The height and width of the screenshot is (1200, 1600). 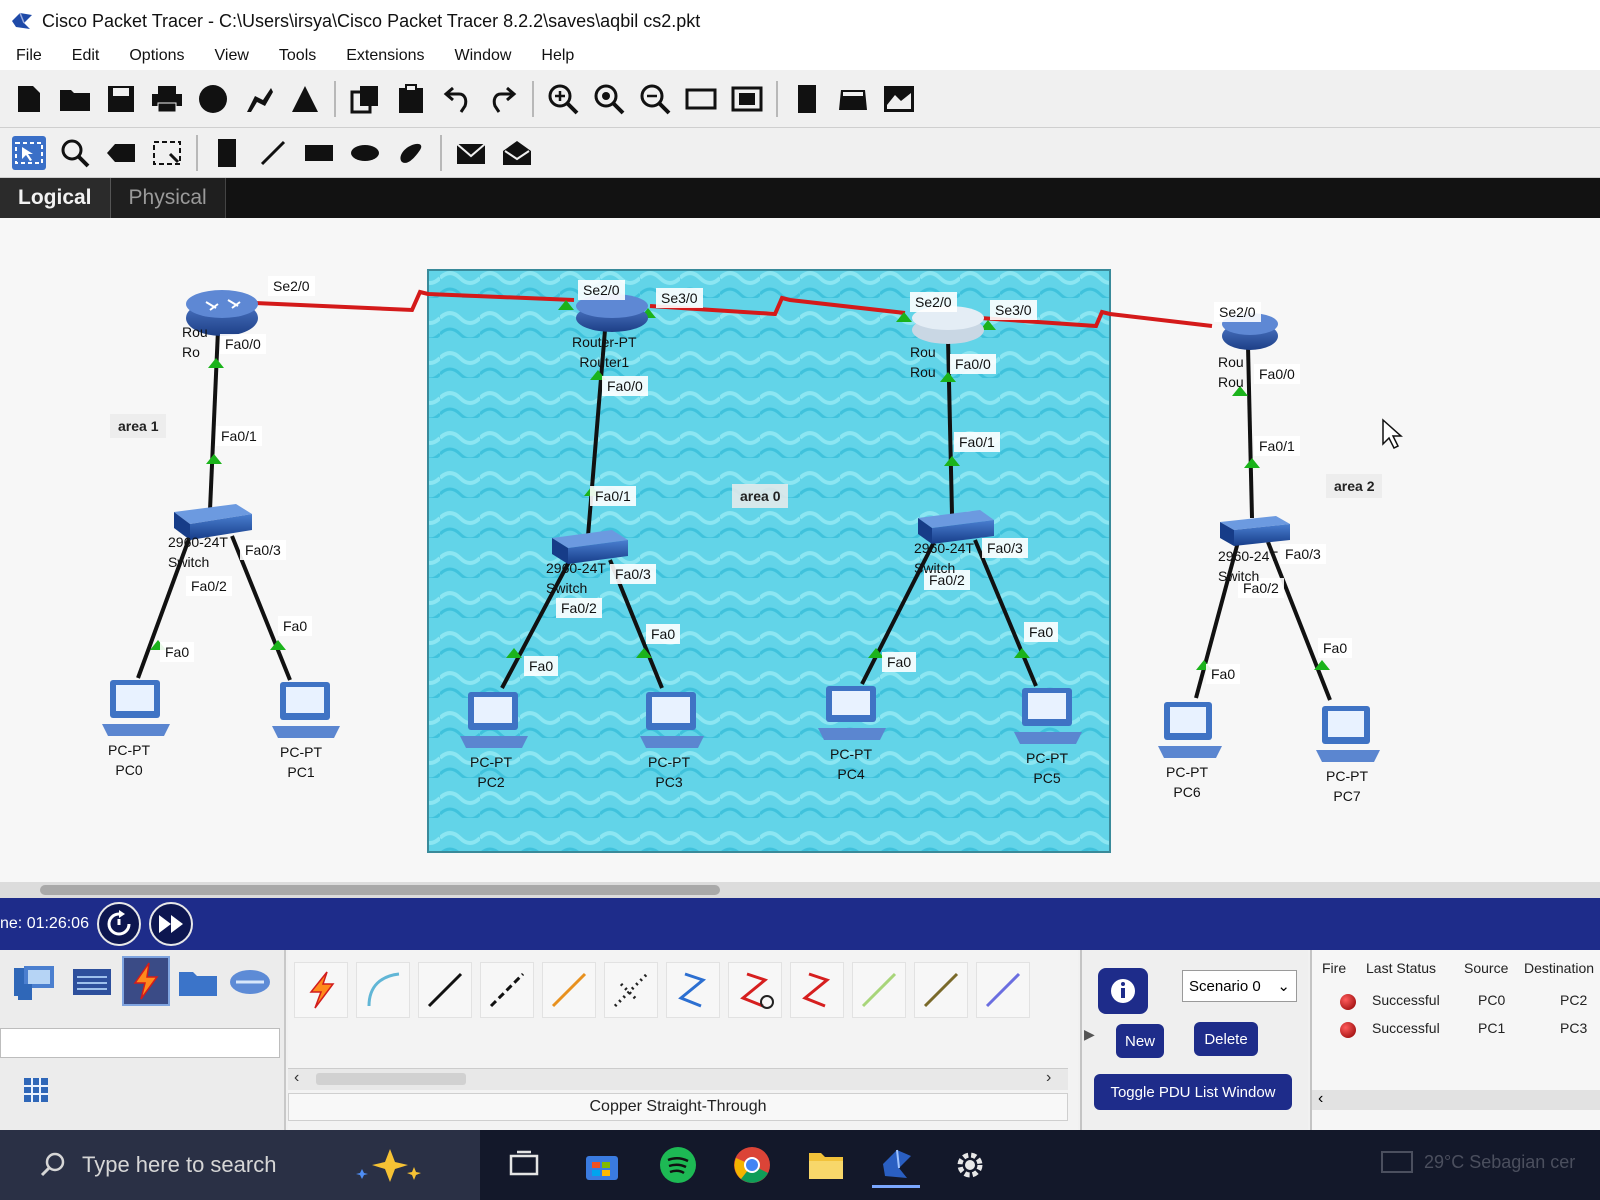 I want to click on pc0-icon, so click(x=136, y=708).